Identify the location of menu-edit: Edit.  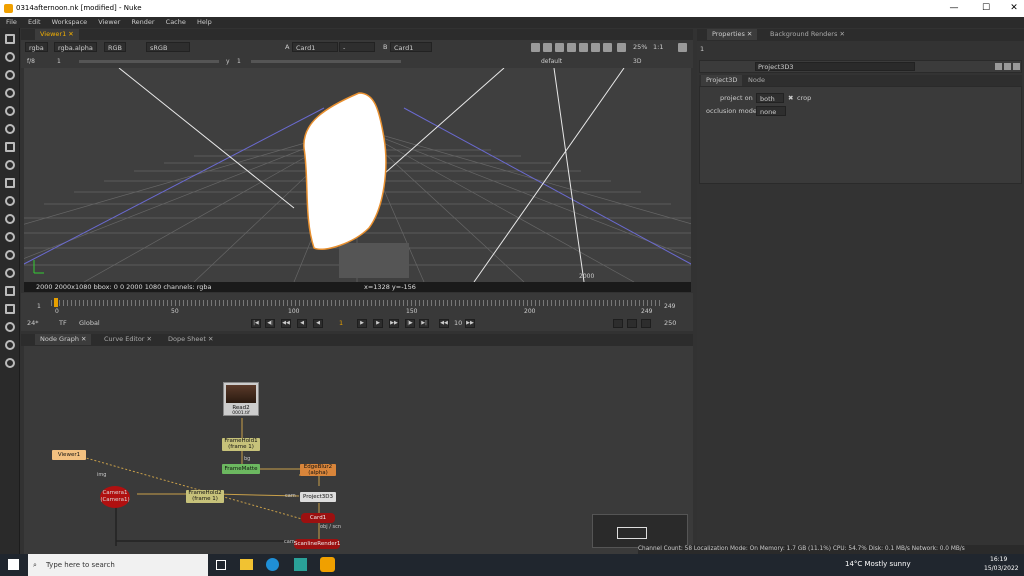
(34, 22).